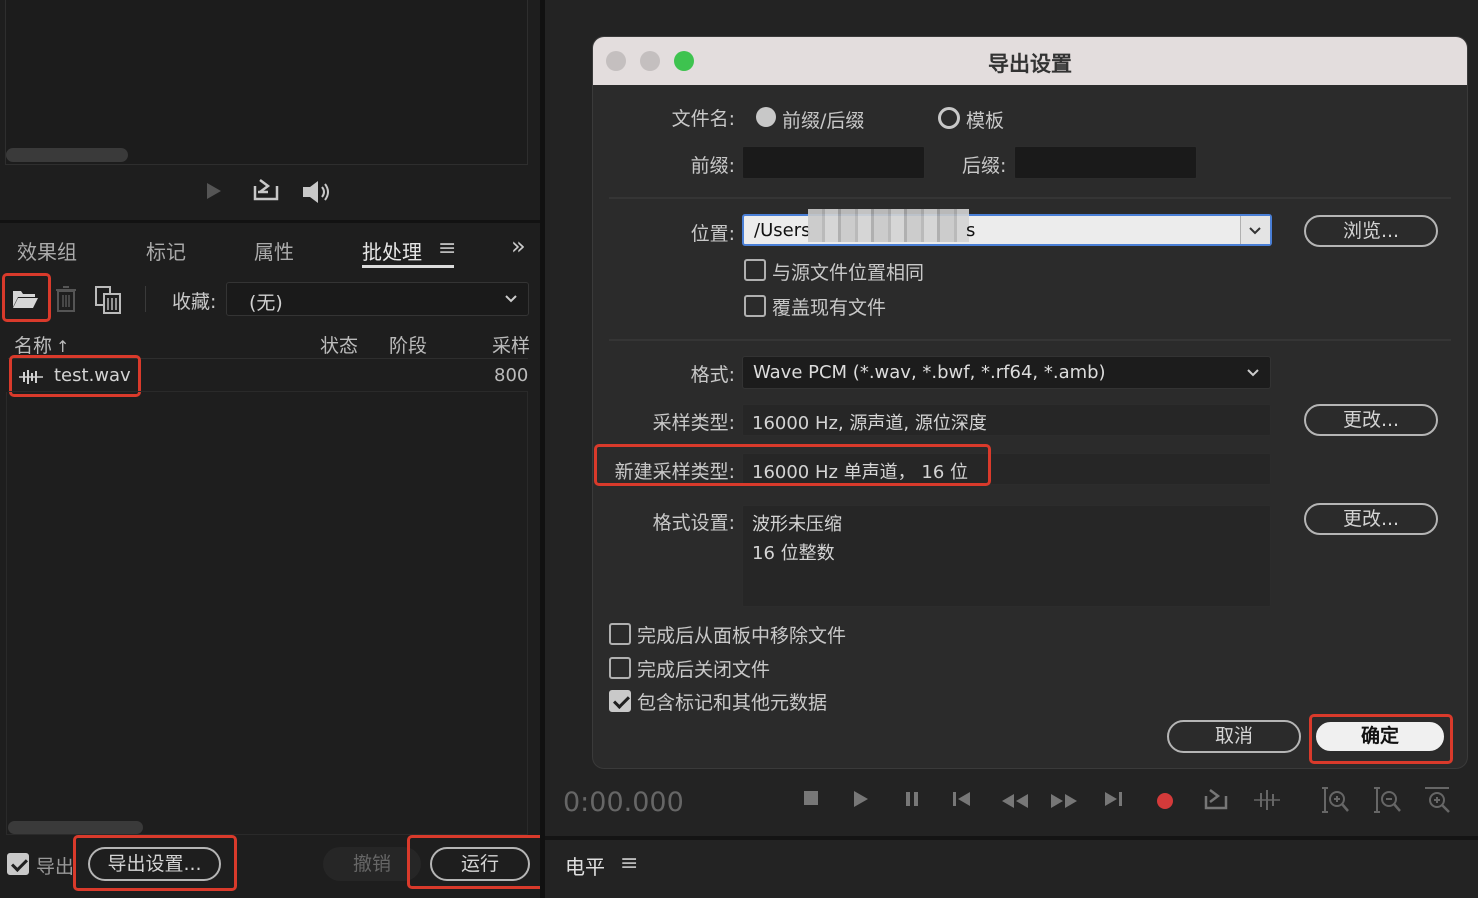 Image resolution: width=1478 pixels, height=898 pixels. I want to click on file-sample-rate: 800, so click(511, 375).